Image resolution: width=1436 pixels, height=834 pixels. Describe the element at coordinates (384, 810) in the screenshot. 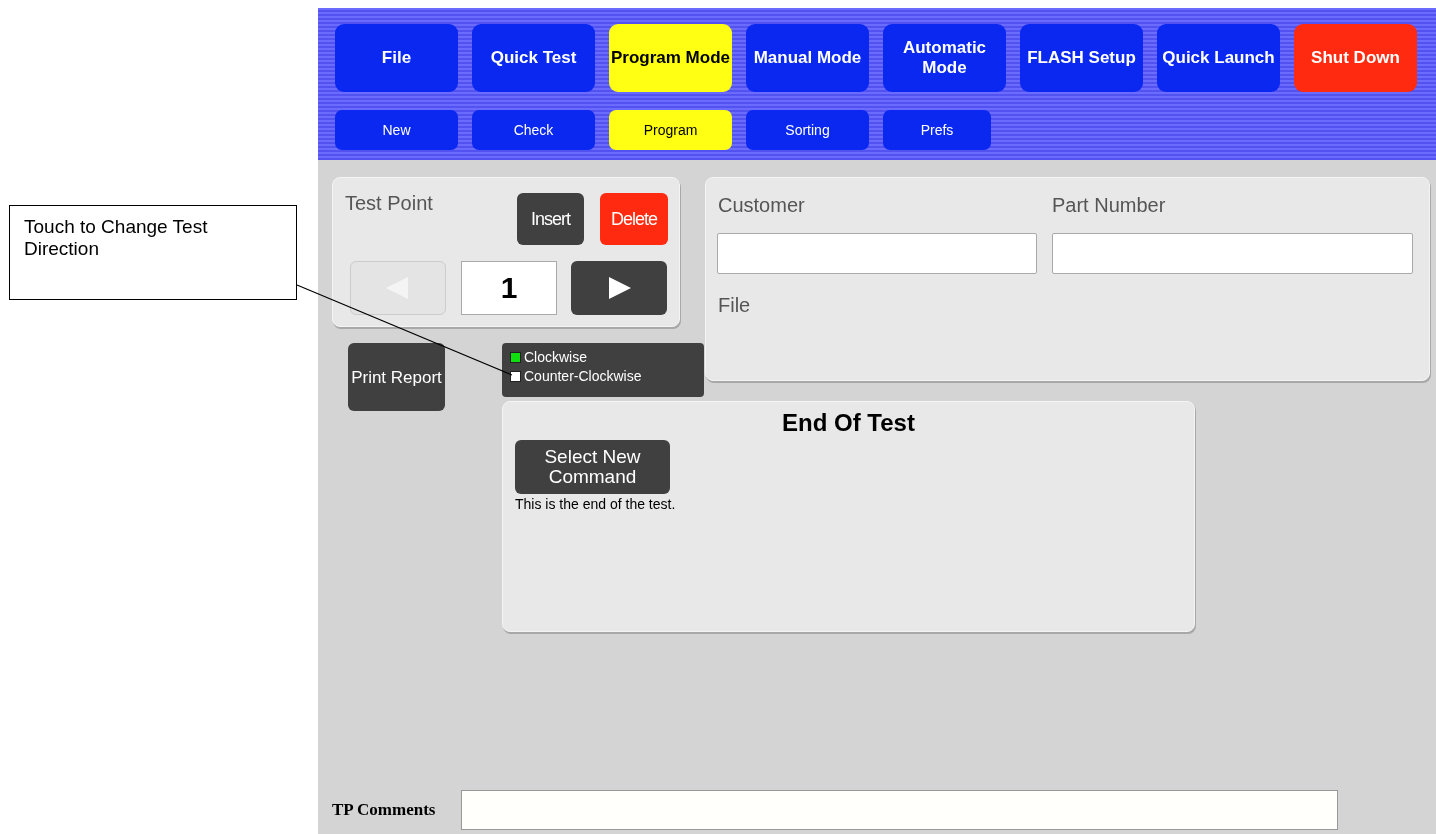

I see `comments-label: TP Comments` at that location.